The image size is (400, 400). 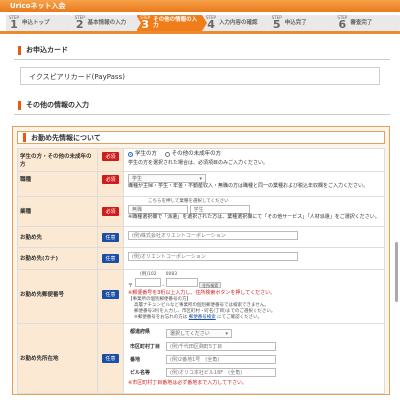 I want to click on postal-mark: 〒, so click(x=131, y=286).